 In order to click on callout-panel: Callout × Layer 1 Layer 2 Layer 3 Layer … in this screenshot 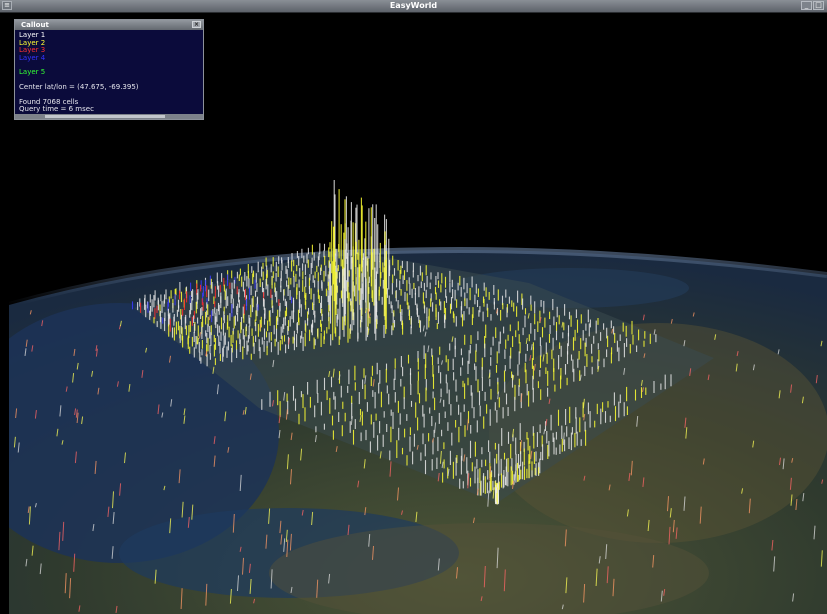, I will do `click(109, 69)`.